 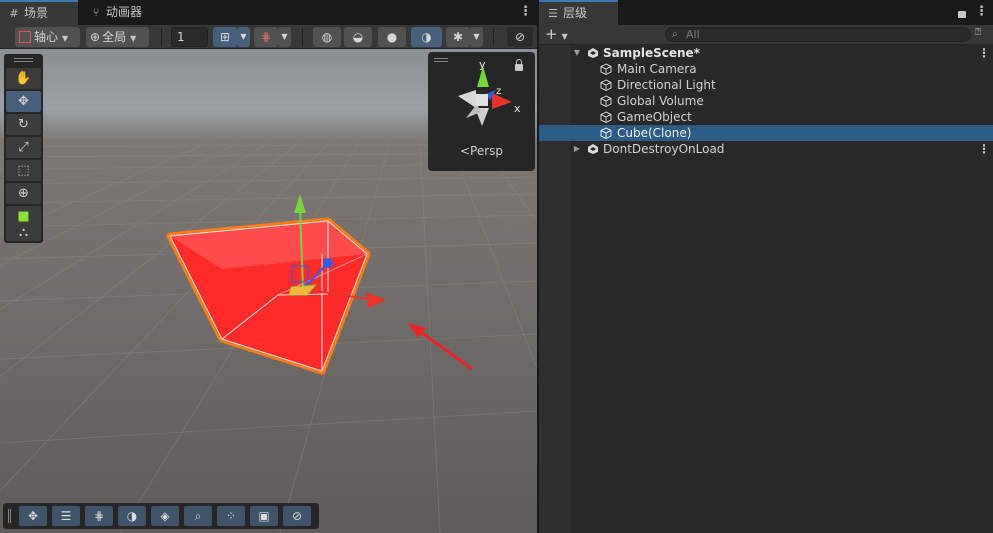 What do you see at coordinates (328, 263) in the screenshot?
I see `z-axis-cap-icon` at bounding box center [328, 263].